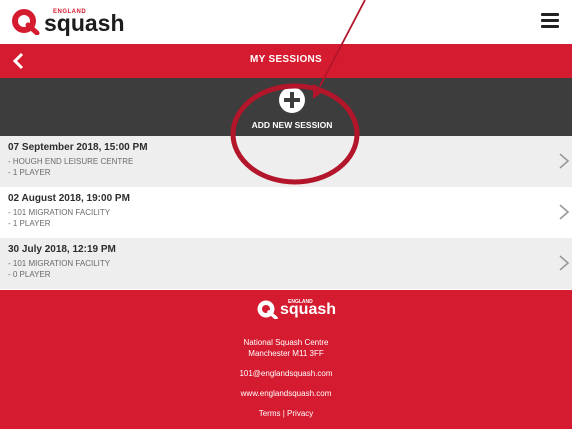 The image size is (572, 429). I want to click on privacy-link: Privacy, so click(300, 413).